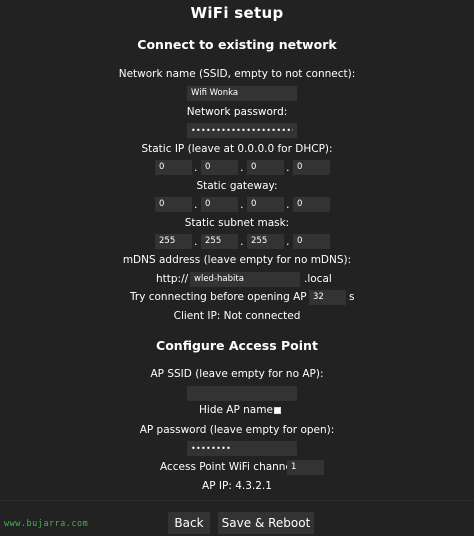  Describe the element at coordinates (237, 149) in the screenshot. I see `static-ip-label: Static IP (leave at 0.0.0.0 for DHCP):` at that location.